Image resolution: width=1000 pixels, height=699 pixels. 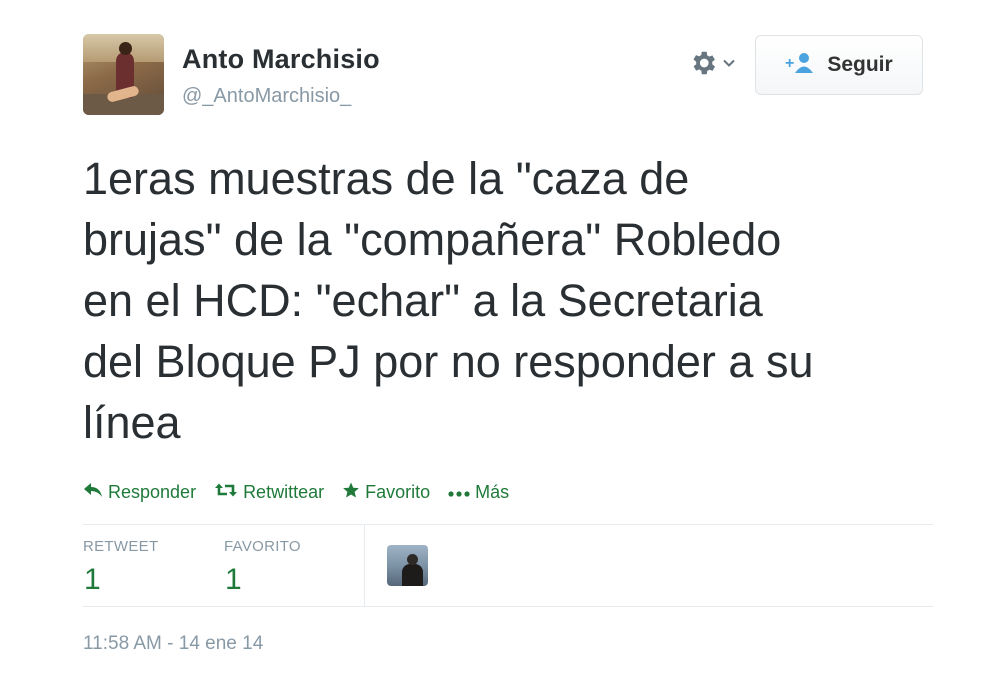 I want to click on retweets-stat-label: RETWEET, so click(x=120, y=546).